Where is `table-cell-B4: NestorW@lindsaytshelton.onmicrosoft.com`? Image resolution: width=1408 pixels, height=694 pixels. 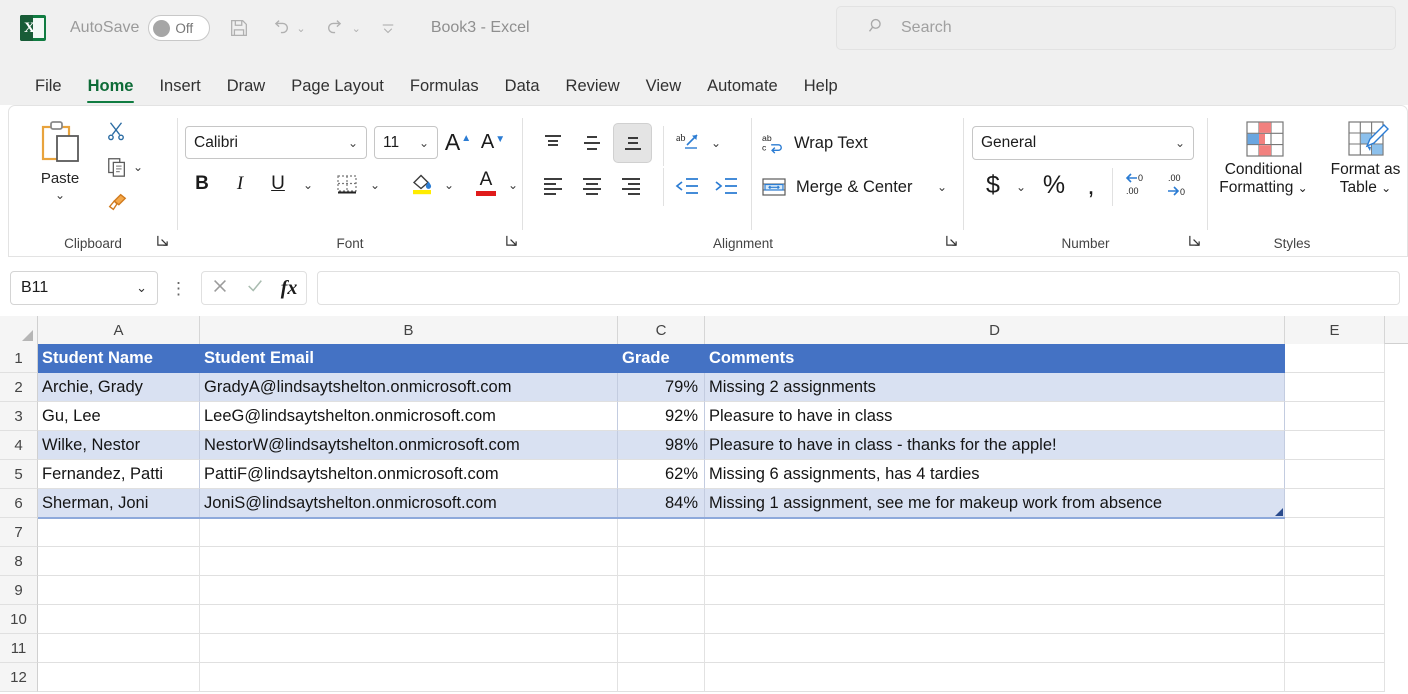
table-cell-B4: NestorW@lindsaytshelton.onmicrosoft.com is located at coordinates (409, 445).